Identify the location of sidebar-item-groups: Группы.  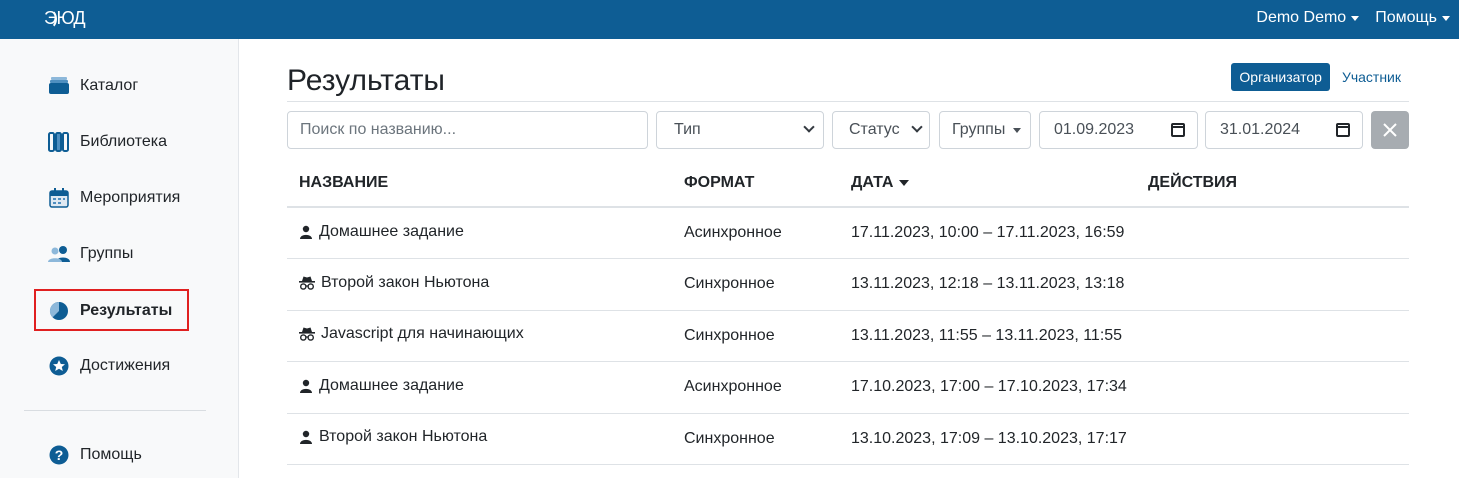
(90, 254).